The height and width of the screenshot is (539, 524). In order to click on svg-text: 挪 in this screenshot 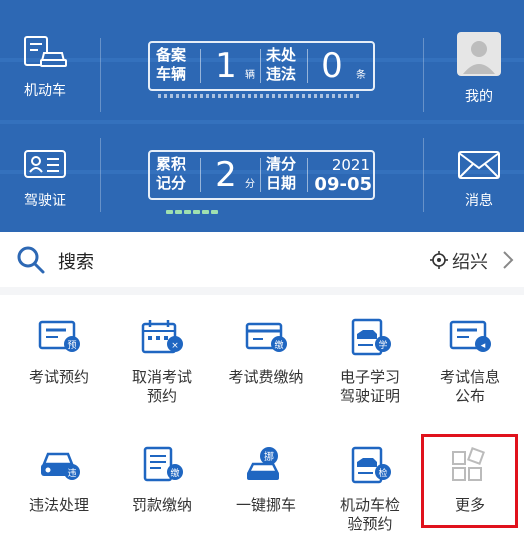, I will do `click(269, 456)`.